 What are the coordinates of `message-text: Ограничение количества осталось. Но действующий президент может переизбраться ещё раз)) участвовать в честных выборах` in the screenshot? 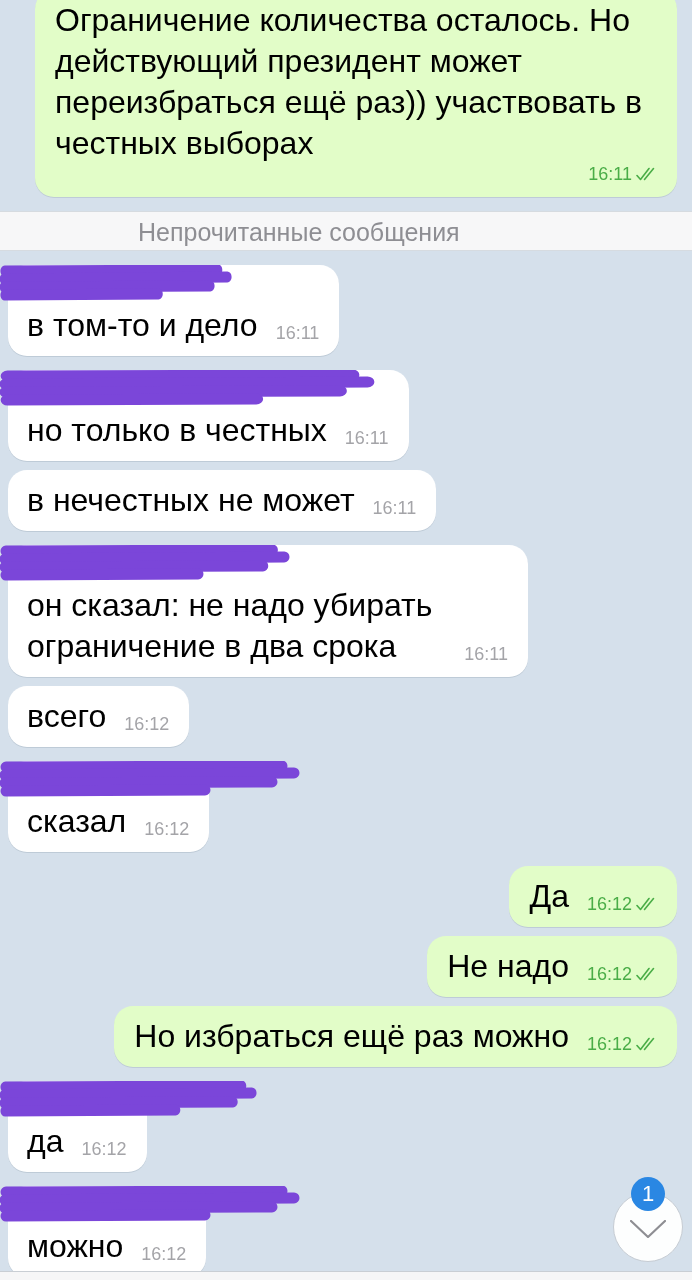 It's located at (349, 82).